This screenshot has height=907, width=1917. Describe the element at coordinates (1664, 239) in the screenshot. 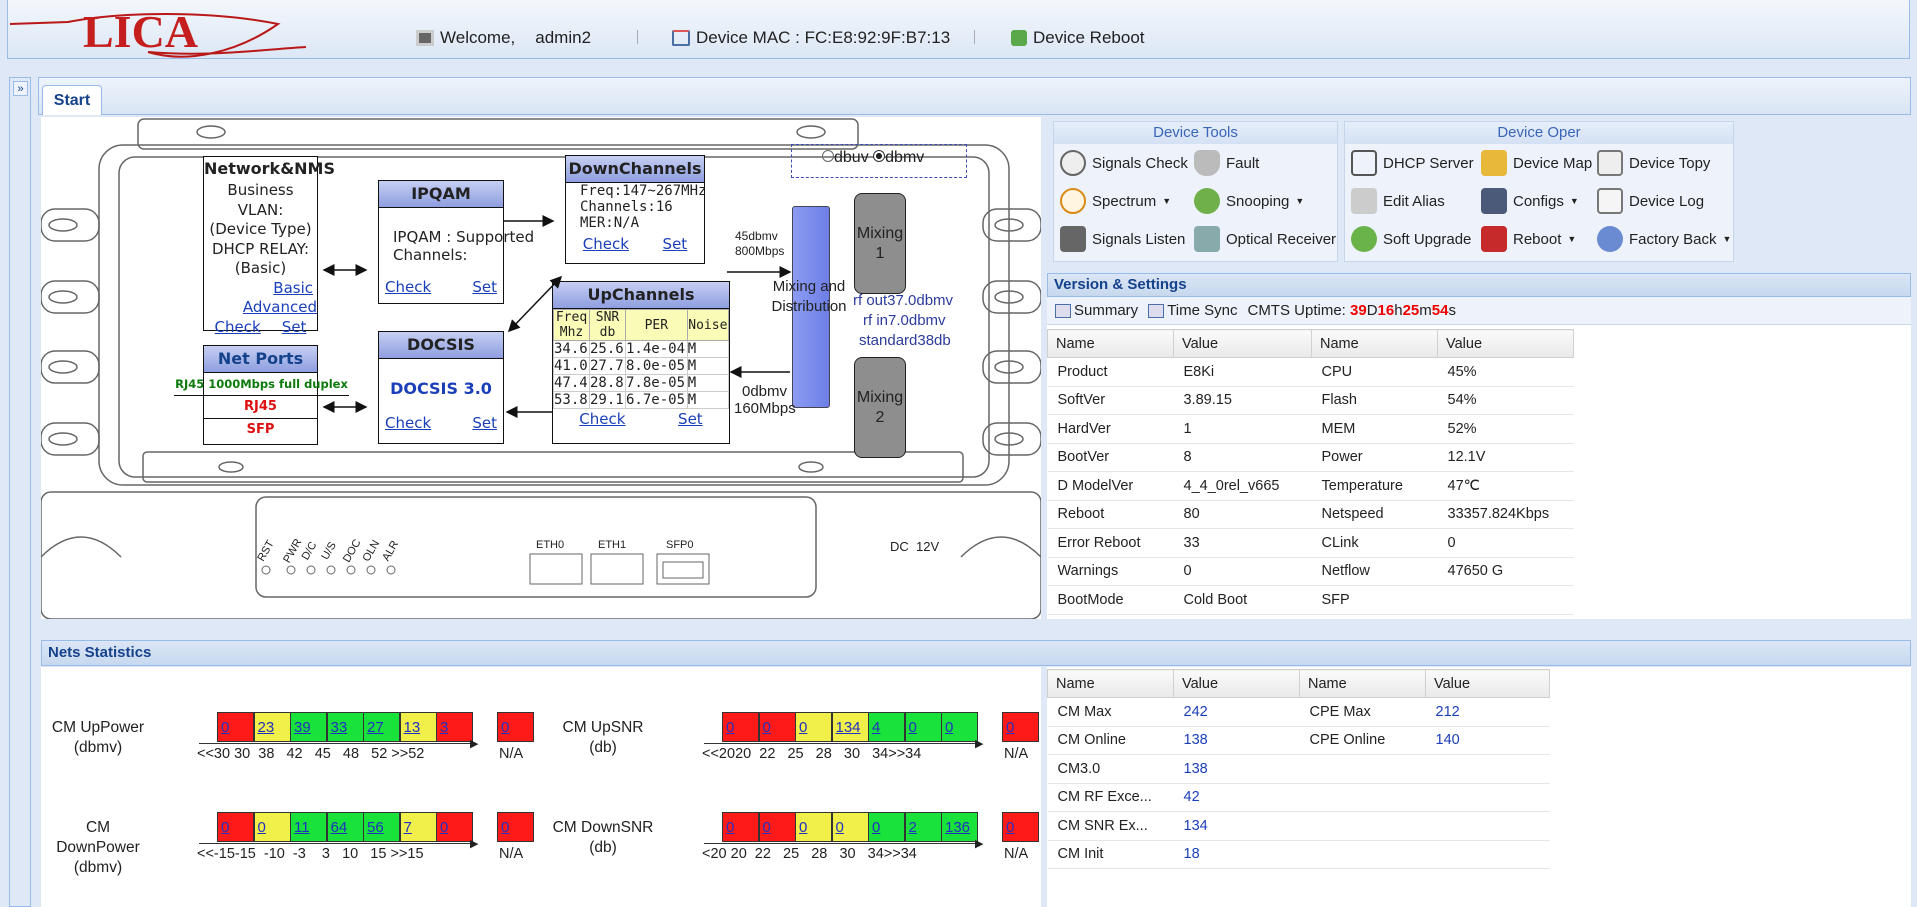

I see `factory-back-dropdown: Factory Back ▼` at that location.